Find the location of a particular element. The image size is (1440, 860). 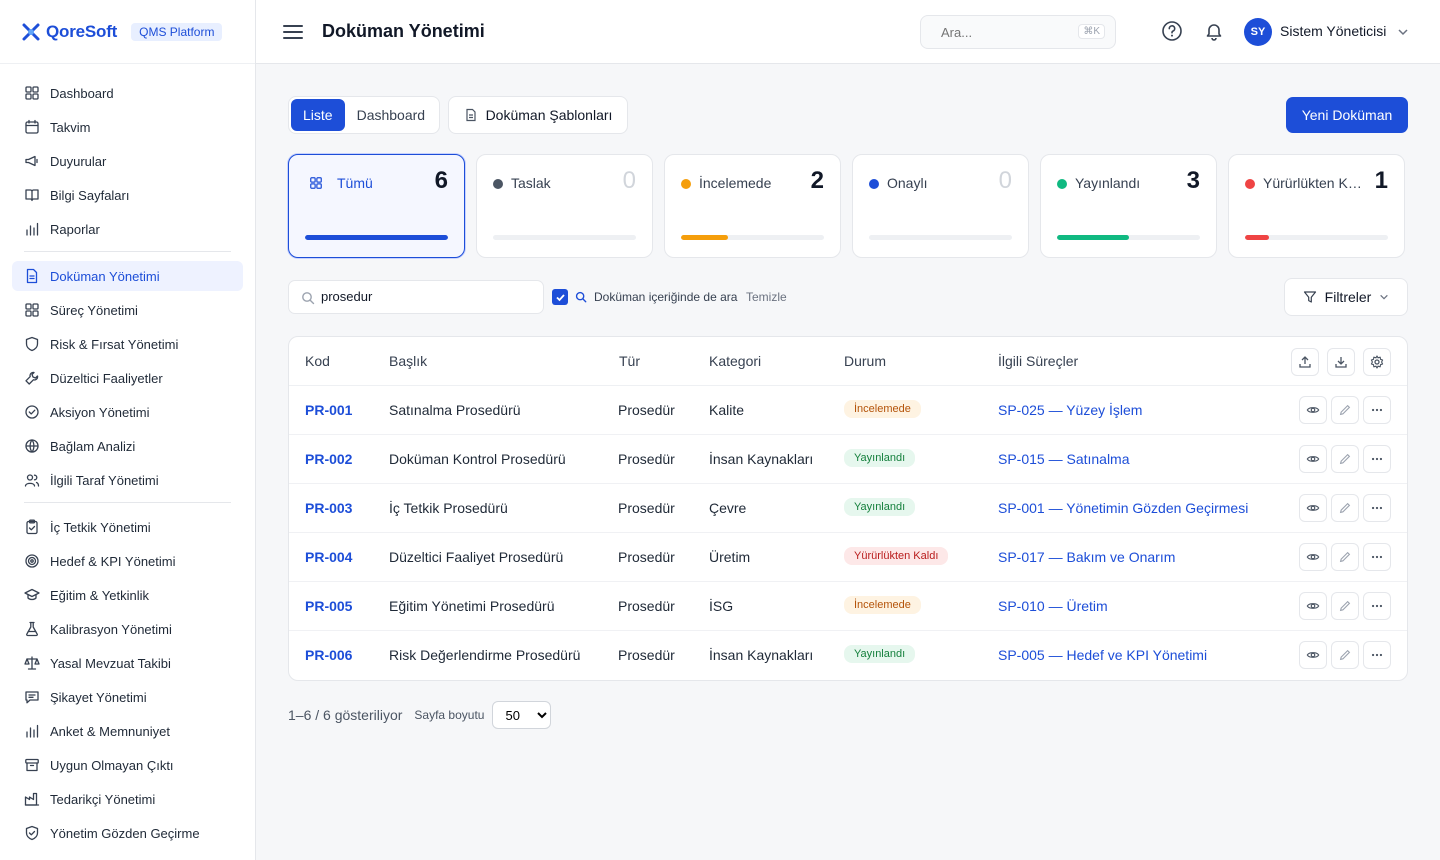

document-code-link: PR-006 is located at coordinates (328, 655).